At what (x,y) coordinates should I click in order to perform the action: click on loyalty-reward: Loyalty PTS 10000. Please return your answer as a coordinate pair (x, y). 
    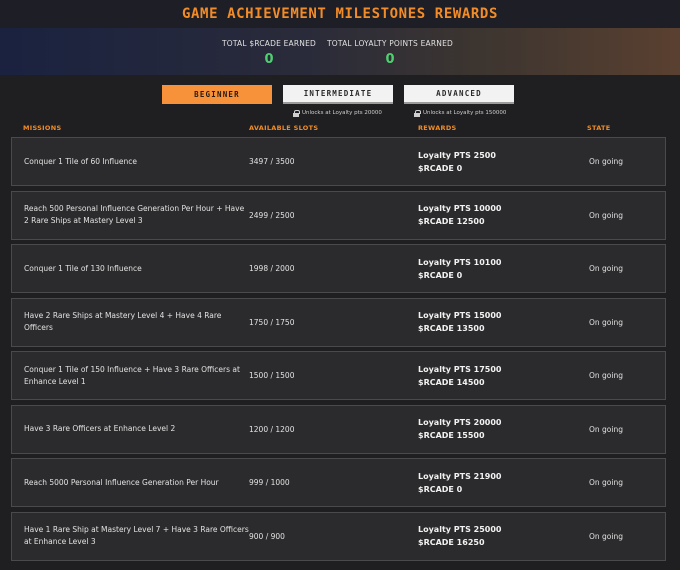
    Looking at the image, I should click on (460, 208).